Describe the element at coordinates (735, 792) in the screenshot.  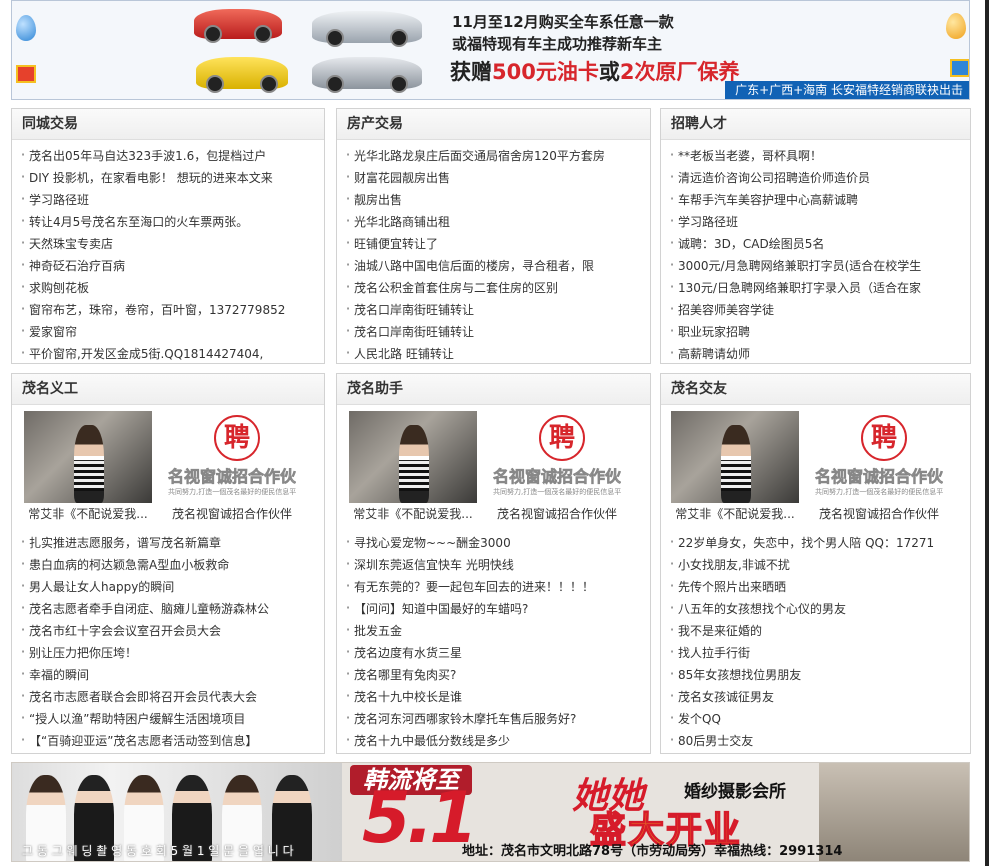
I see `studio-name: 婚纱摄影会所` at that location.